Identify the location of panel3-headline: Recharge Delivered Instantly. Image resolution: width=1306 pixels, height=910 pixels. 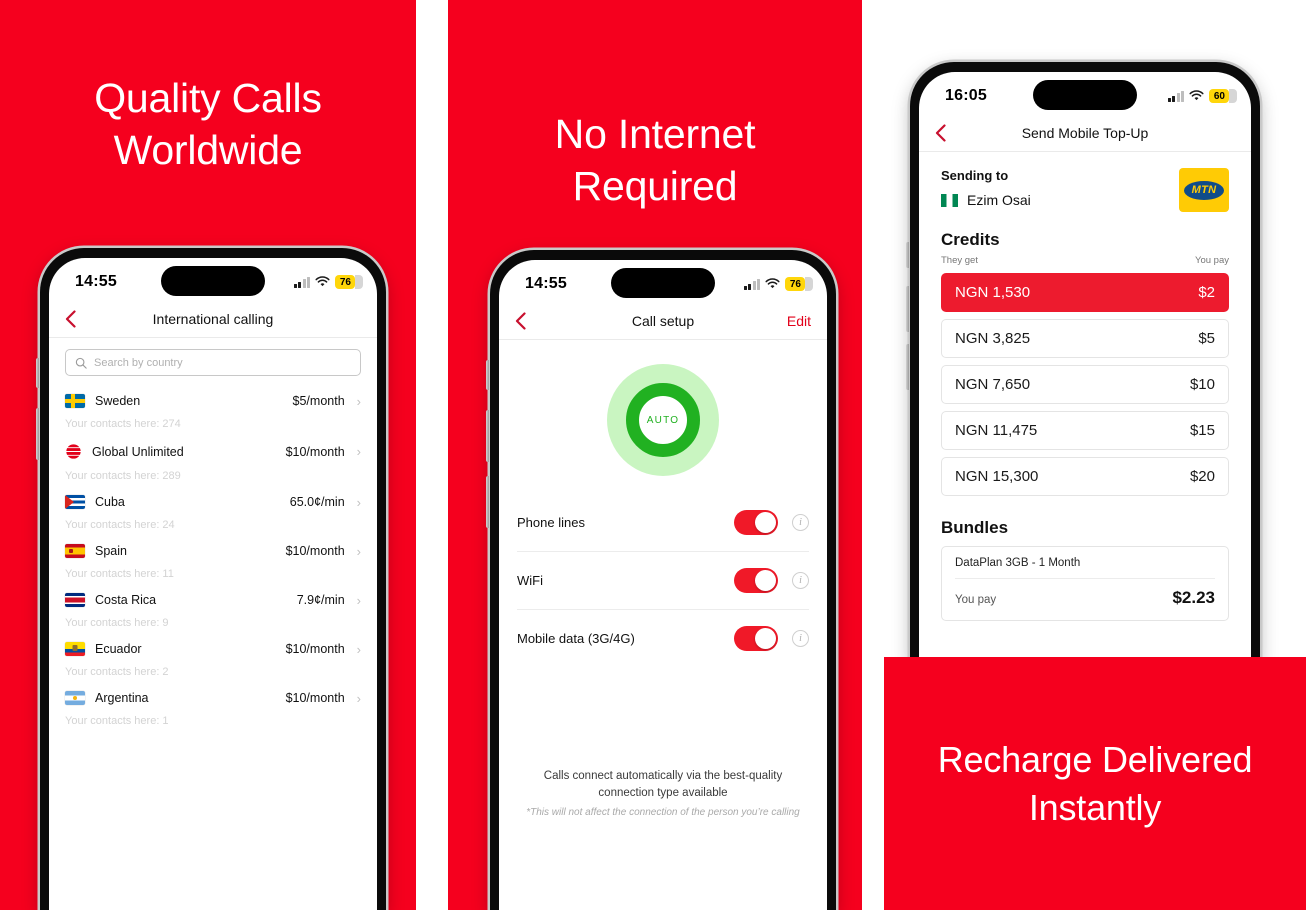
(1095, 784).